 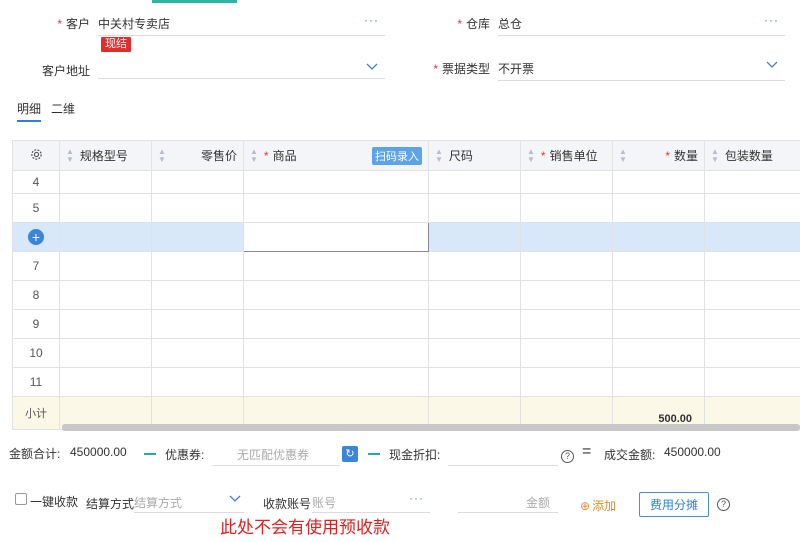 What do you see at coordinates (350, 454) in the screenshot?
I see `refresh-icon: ↻` at bounding box center [350, 454].